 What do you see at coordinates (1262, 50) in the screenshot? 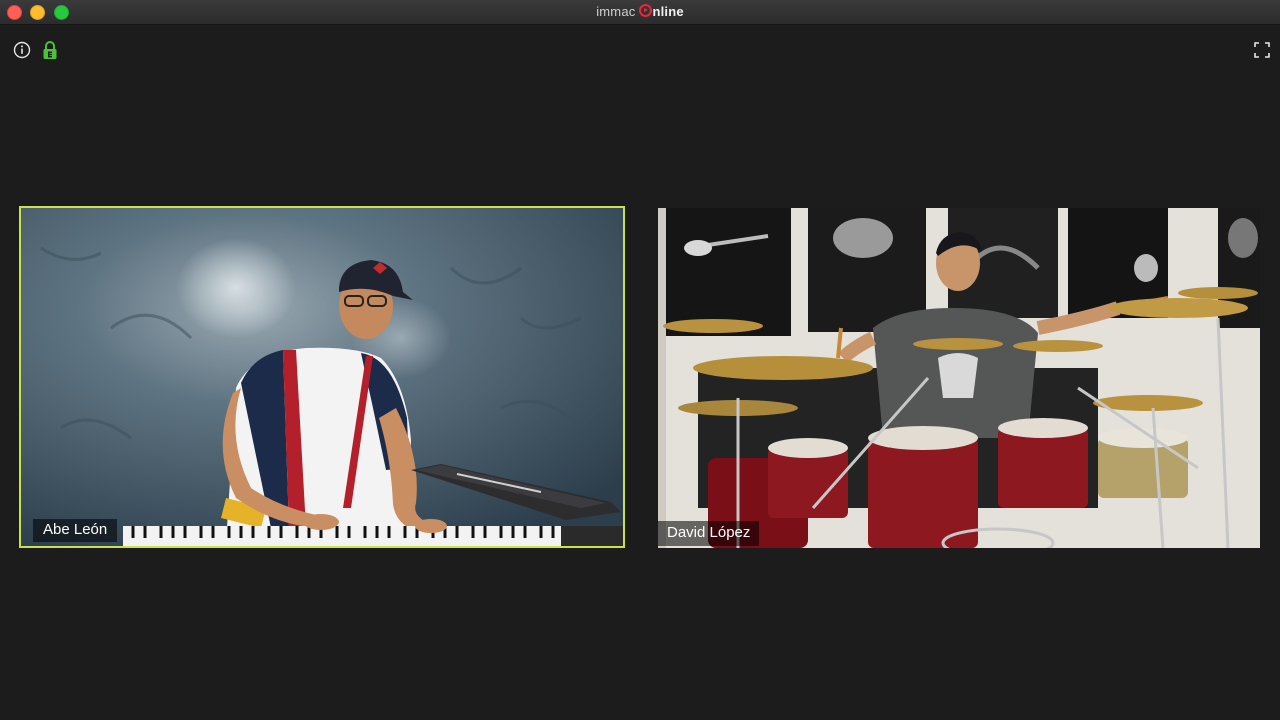
I see `fullscreen-icon` at bounding box center [1262, 50].